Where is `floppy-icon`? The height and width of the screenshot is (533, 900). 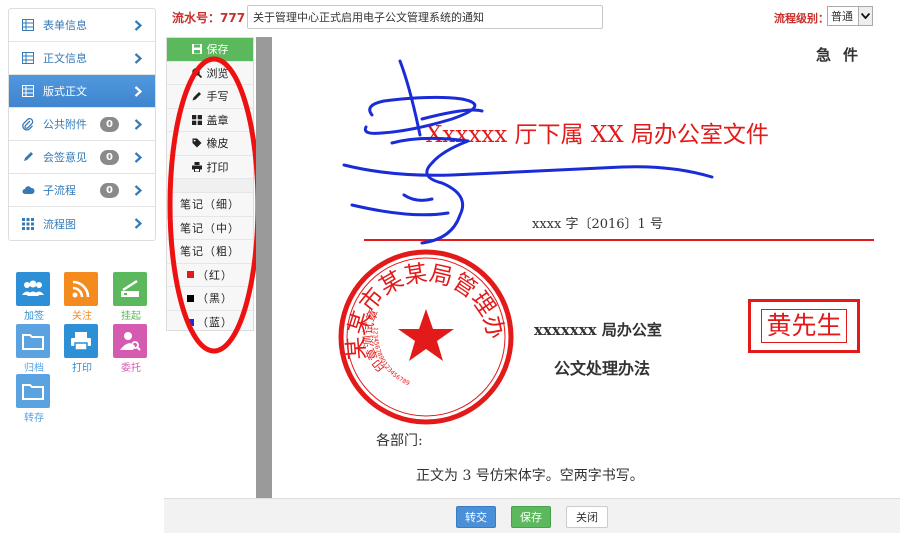
floppy-icon is located at coordinates (196, 49).